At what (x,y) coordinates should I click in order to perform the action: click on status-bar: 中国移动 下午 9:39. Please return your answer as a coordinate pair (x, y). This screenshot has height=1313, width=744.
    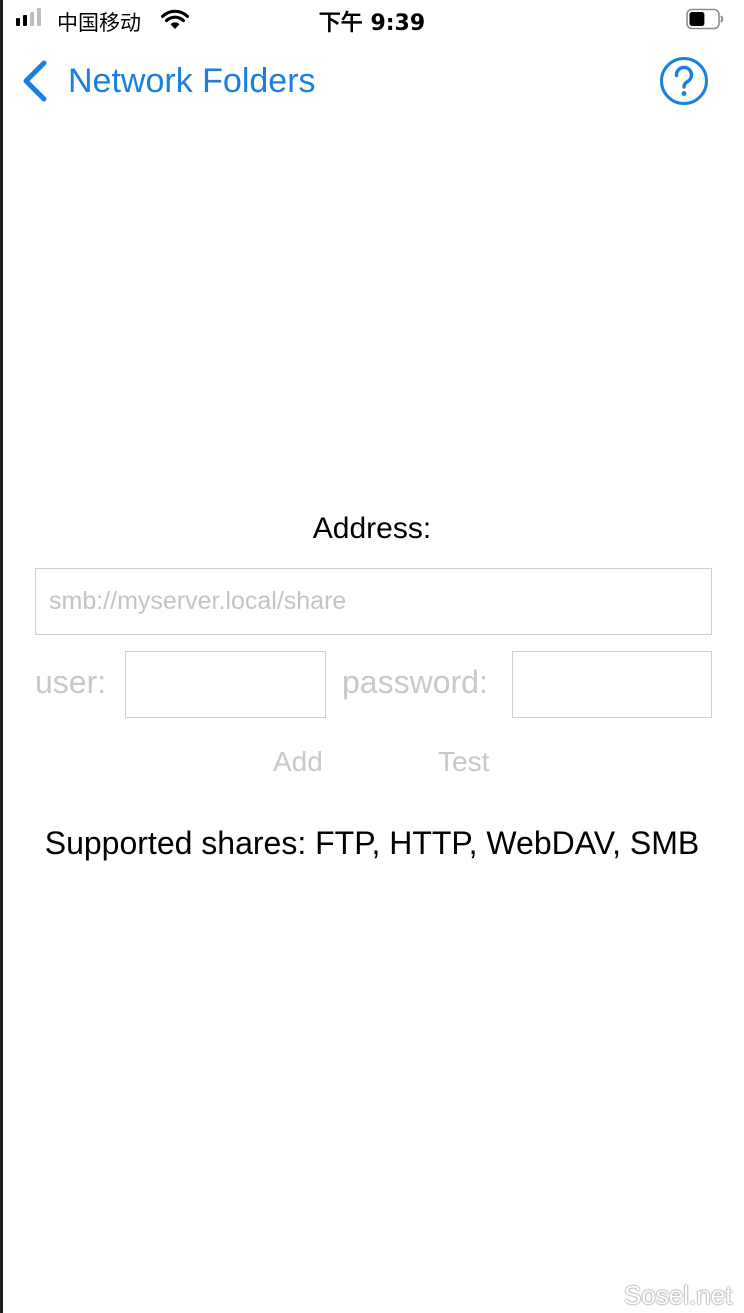
    Looking at the image, I should click on (372, 20).